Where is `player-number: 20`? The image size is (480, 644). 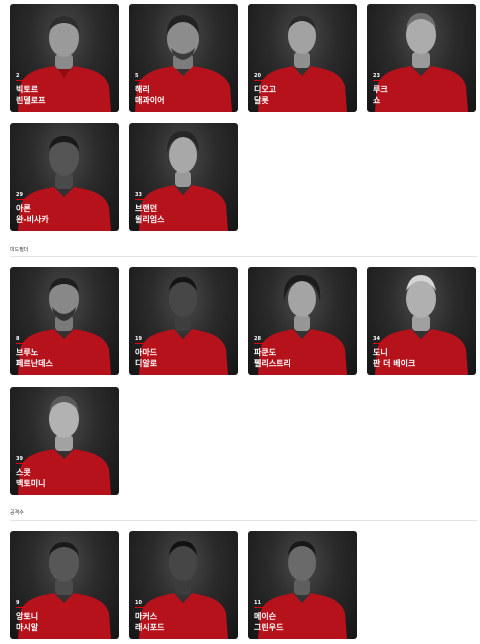
player-number: 20 is located at coordinates (257, 76).